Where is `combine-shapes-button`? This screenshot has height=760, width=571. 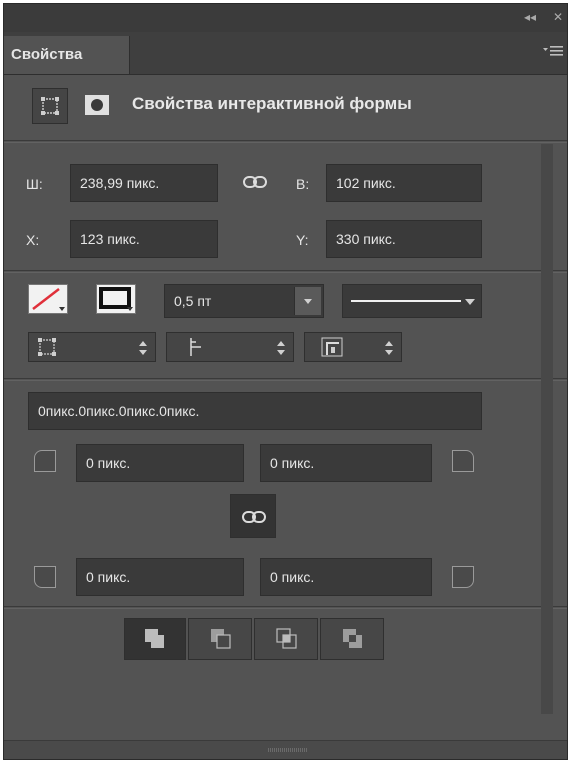 combine-shapes-button is located at coordinates (155, 639).